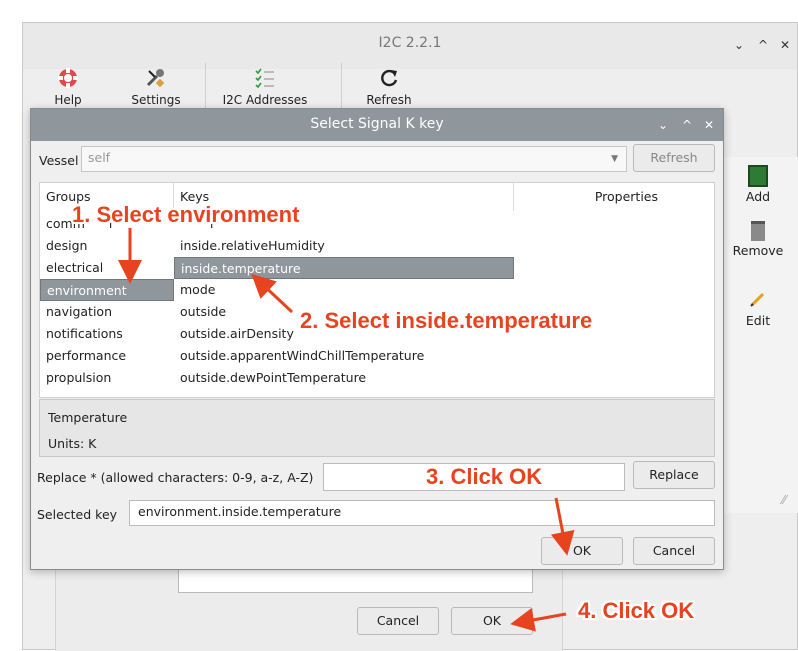 The height and width of the screenshot is (651, 798). What do you see at coordinates (636, 610) in the screenshot?
I see `annotation-step-4: 4. Click OK` at bounding box center [636, 610].